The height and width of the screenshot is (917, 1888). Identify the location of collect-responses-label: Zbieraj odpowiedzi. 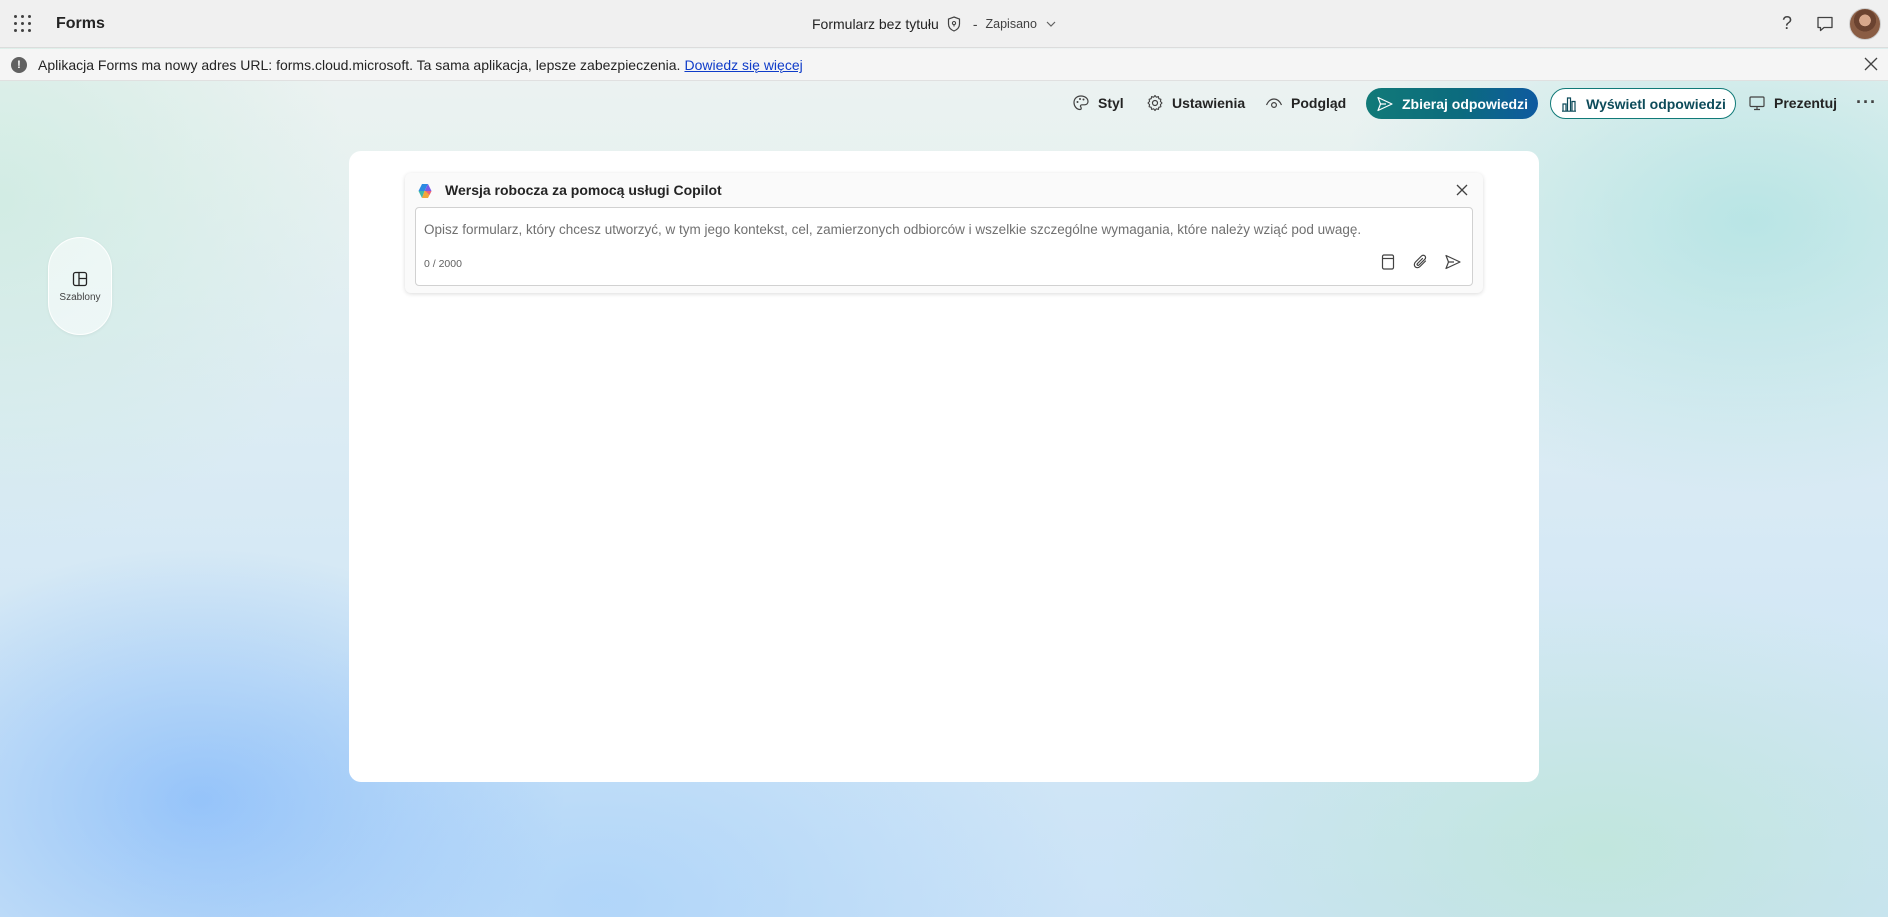
(1464, 103).